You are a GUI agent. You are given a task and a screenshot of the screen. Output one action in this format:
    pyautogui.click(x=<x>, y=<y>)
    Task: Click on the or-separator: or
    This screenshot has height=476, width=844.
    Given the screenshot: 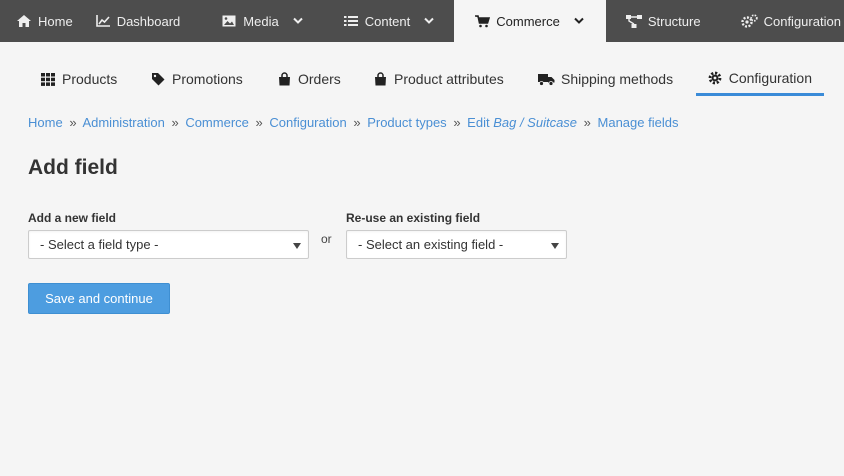 What is the action you would take?
    pyautogui.click(x=326, y=239)
    